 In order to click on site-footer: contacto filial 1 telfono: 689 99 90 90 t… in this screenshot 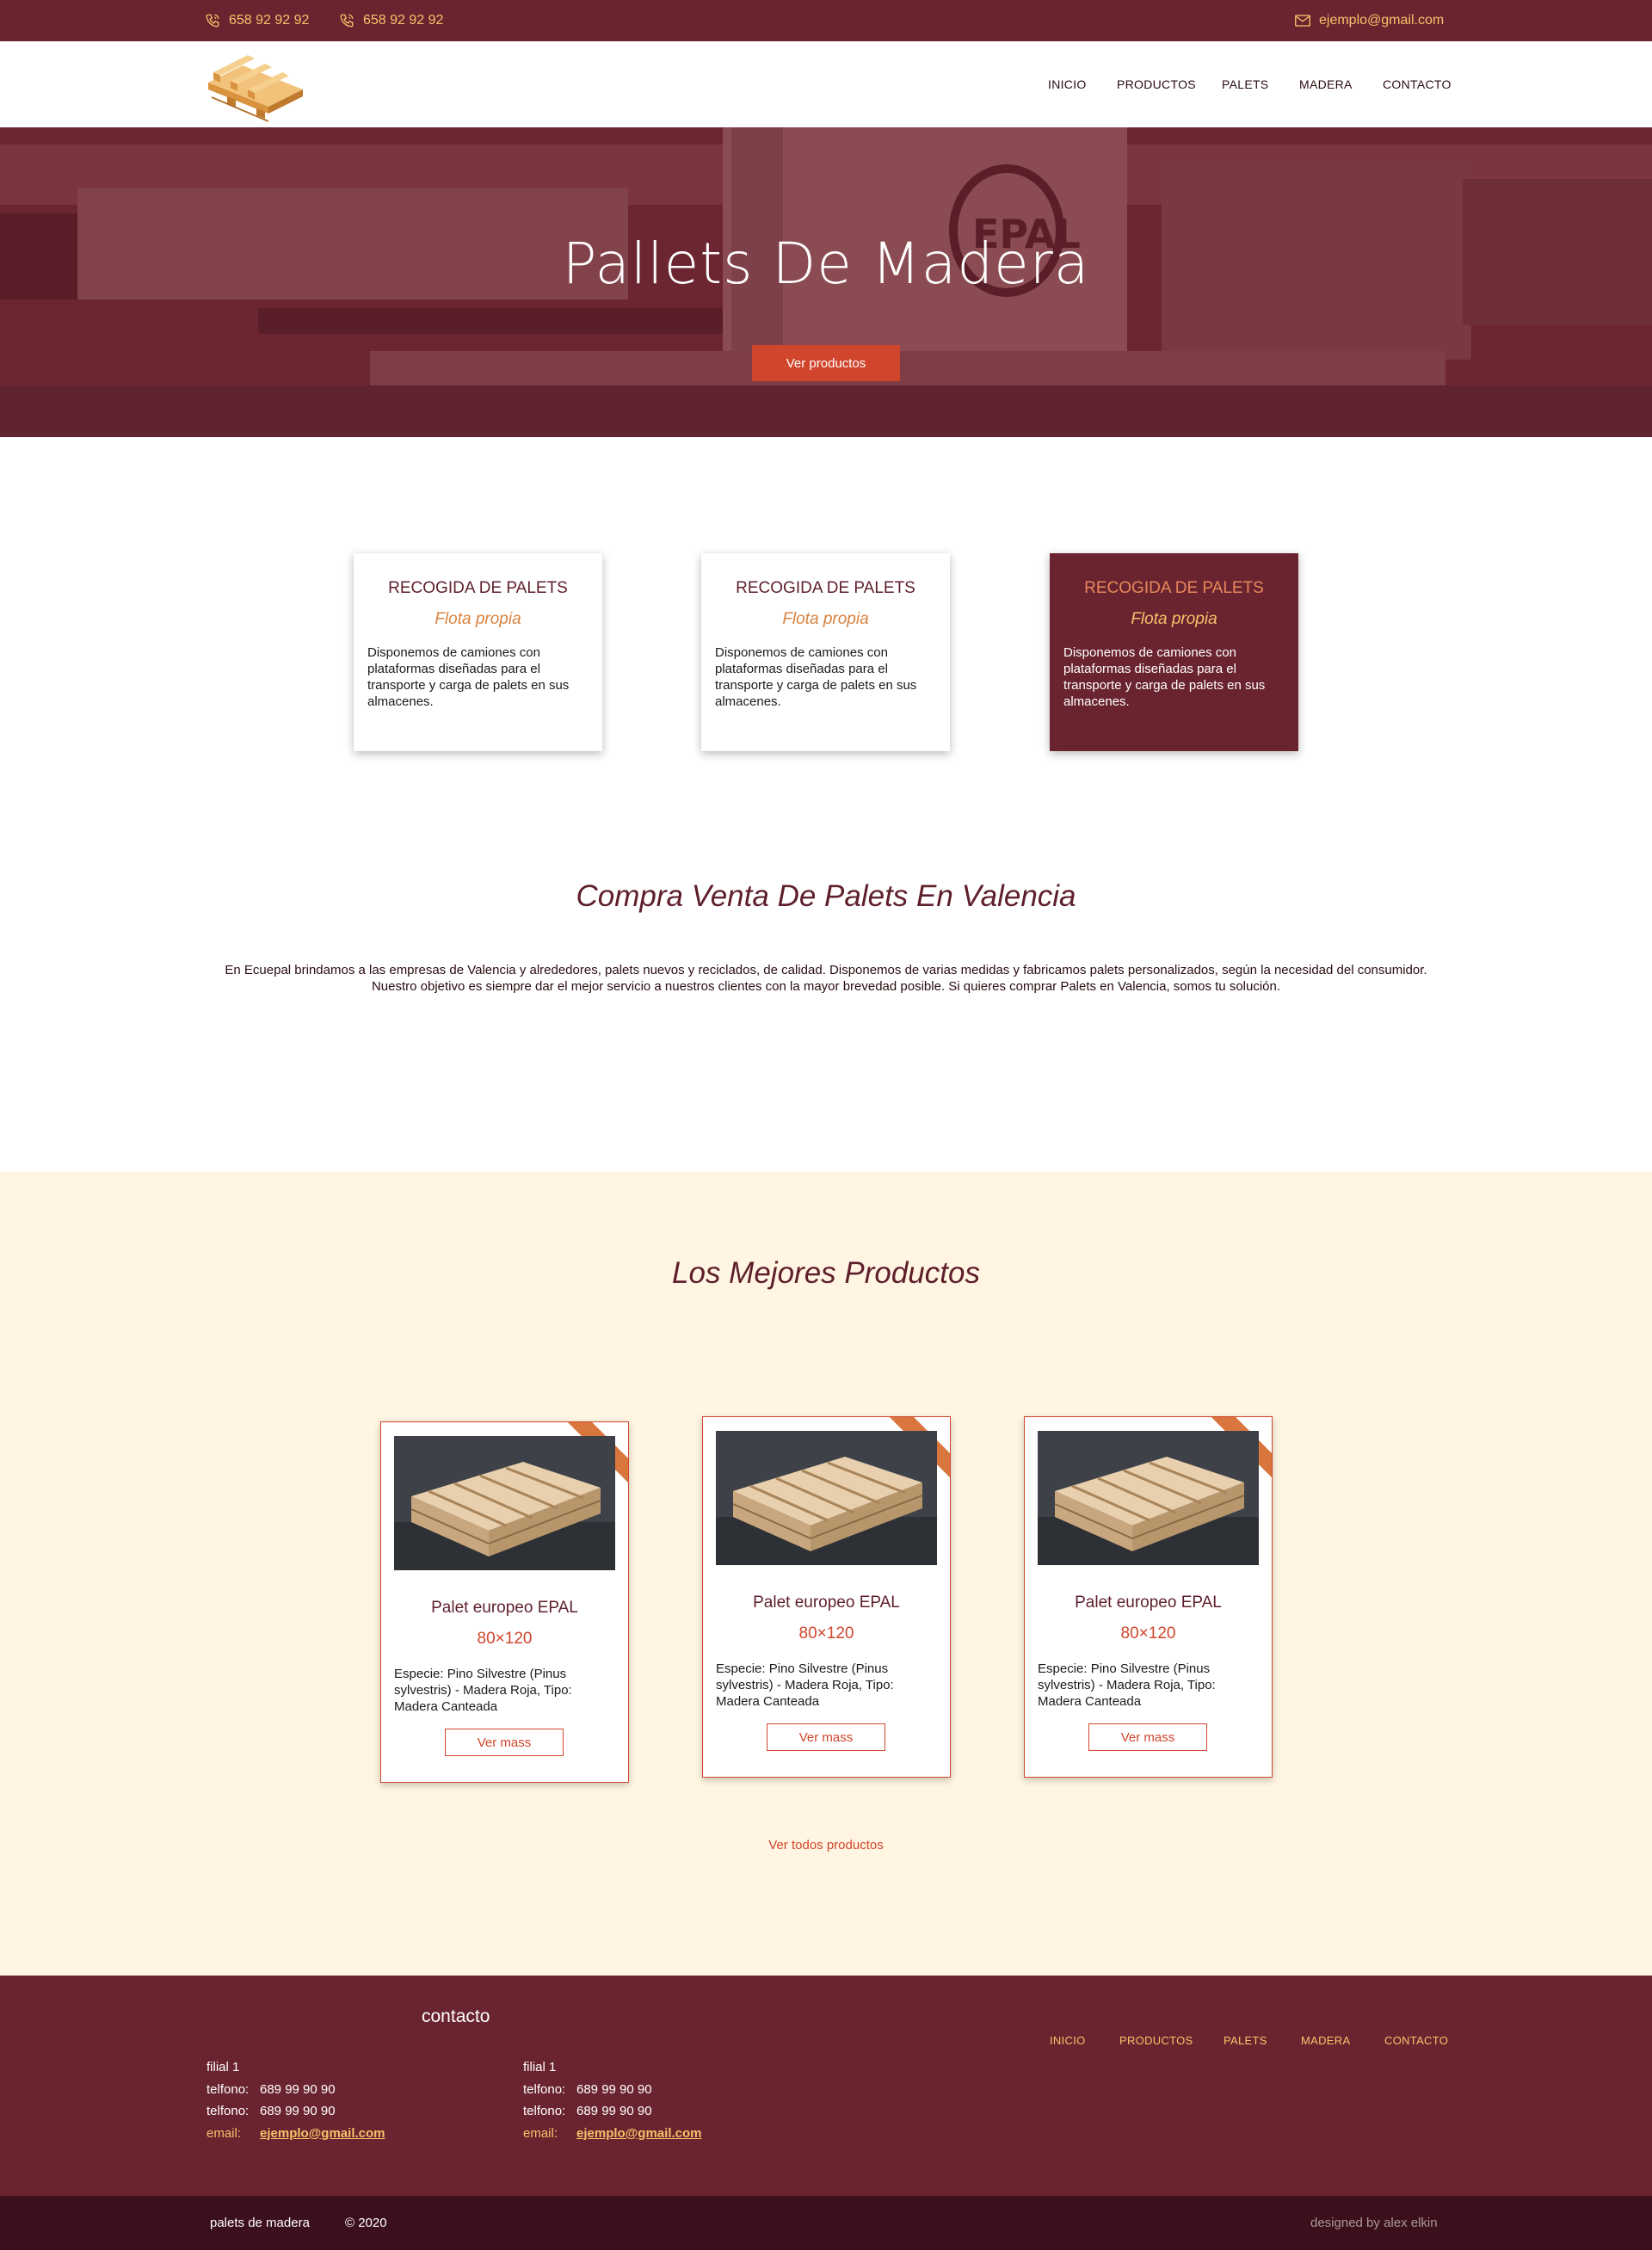, I will do `click(826, 2086)`.